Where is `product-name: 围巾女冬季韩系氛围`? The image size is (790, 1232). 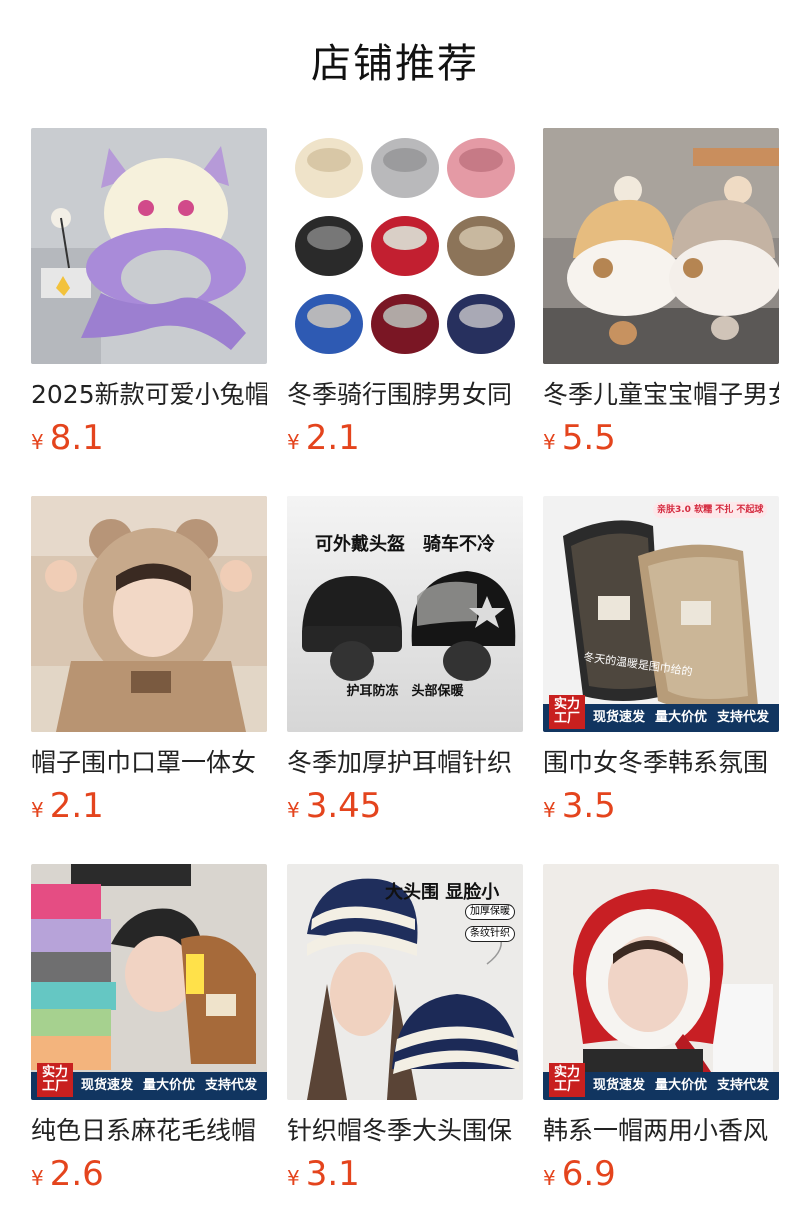
product-name: 围巾女冬季韩系氛围 is located at coordinates (661, 763).